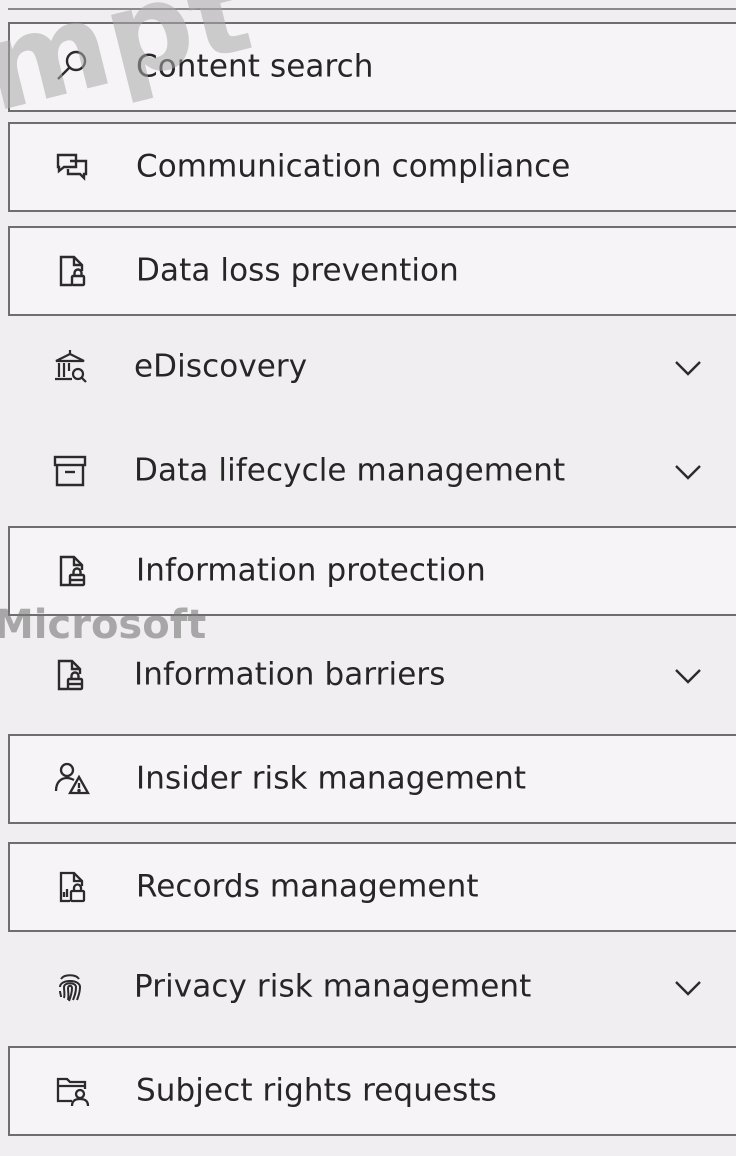  Describe the element at coordinates (70, 471) in the screenshot. I see `archive-box-icon` at that location.